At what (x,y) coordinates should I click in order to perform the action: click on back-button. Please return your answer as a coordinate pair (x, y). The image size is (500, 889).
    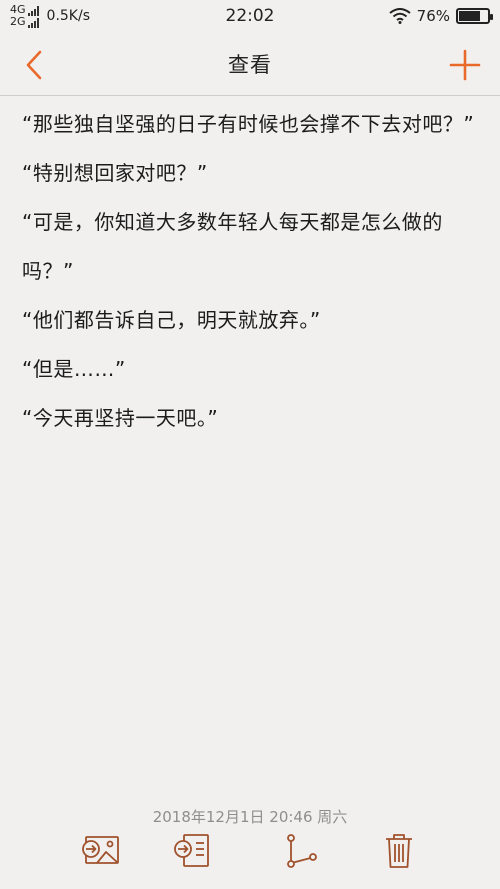
    Looking at the image, I should click on (35, 65).